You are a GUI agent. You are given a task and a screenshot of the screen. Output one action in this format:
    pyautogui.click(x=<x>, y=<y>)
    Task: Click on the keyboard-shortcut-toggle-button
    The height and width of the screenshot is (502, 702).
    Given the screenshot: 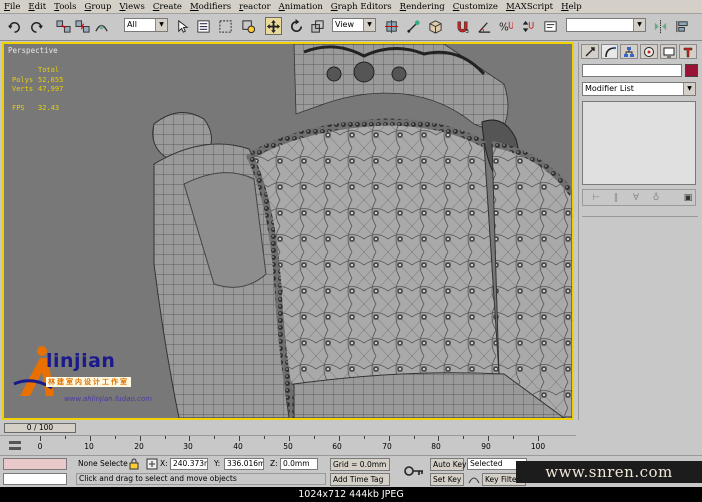 What is the action you would take?
    pyautogui.click(x=435, y=26)
    